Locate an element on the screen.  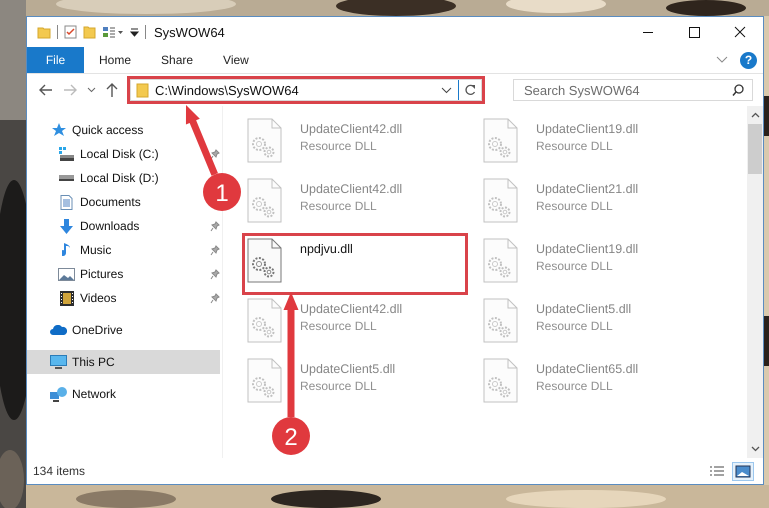
address-path: C:\Windows\SysWOW64 is located at coordinates (227, 90).